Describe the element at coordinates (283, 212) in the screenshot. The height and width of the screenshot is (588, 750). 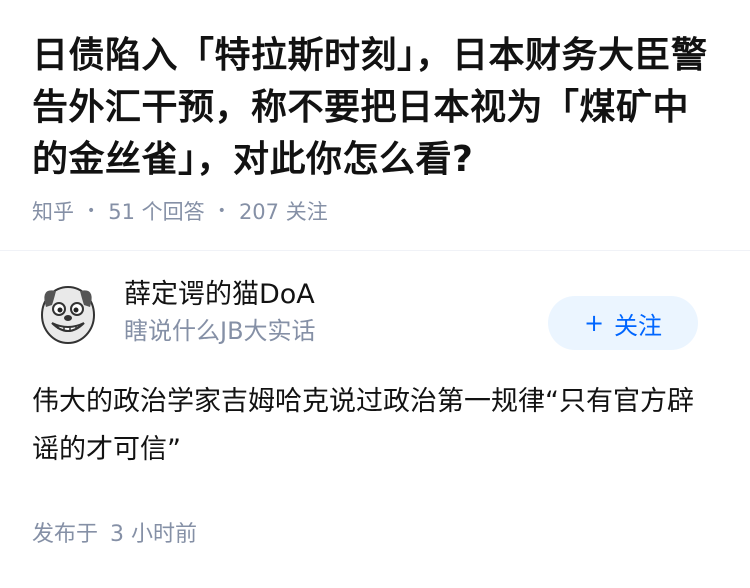
I see `follow-count: 207 关注` at that location.